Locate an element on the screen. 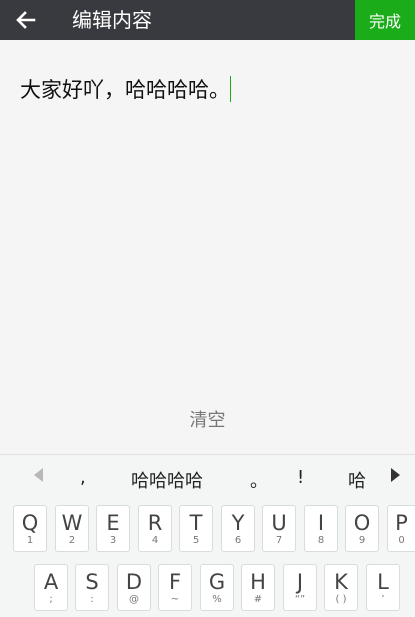 Image resolution: width=415 pixels, height=617 pixels. candidate-item: ! is located at coordinates (300, 477).